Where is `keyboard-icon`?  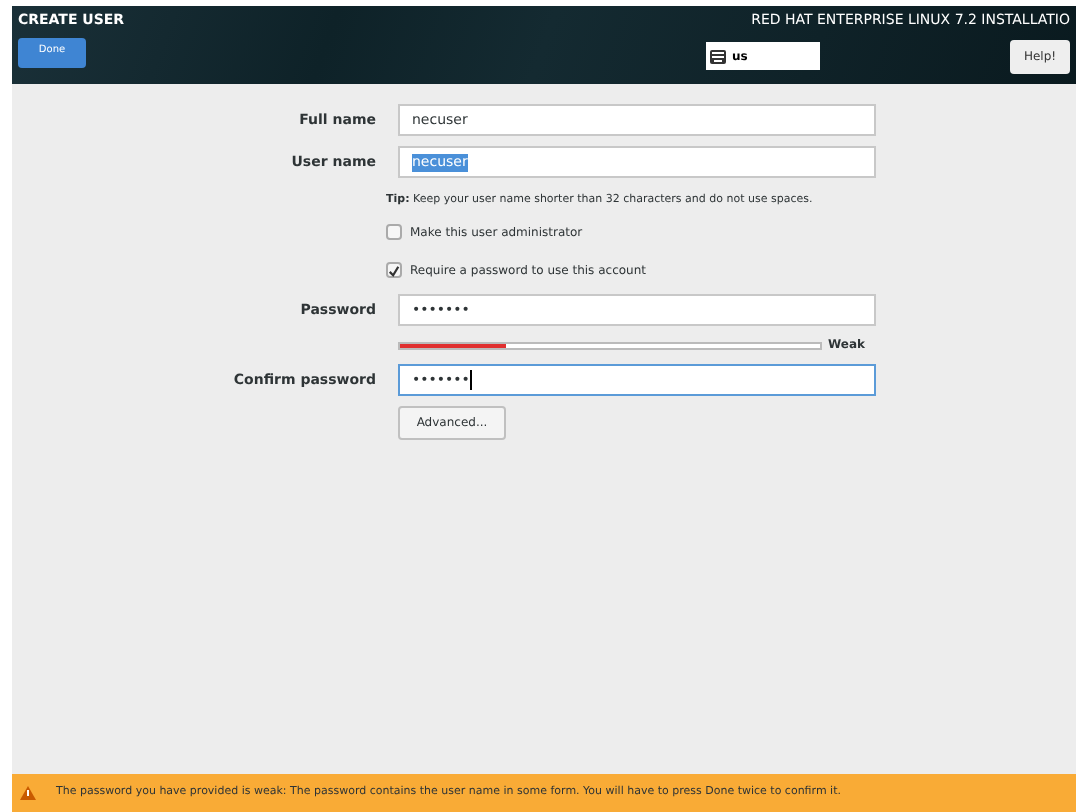
keyboard-icon is located at coordinates (718, 56).